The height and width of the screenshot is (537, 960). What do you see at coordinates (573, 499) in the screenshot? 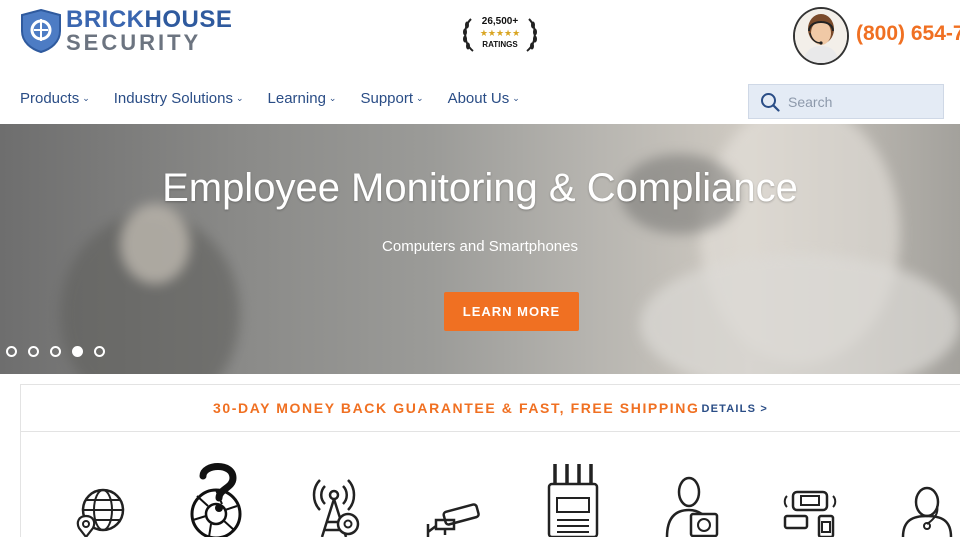
I see `signal-jammer-icon` at bounding box center [573, 499].